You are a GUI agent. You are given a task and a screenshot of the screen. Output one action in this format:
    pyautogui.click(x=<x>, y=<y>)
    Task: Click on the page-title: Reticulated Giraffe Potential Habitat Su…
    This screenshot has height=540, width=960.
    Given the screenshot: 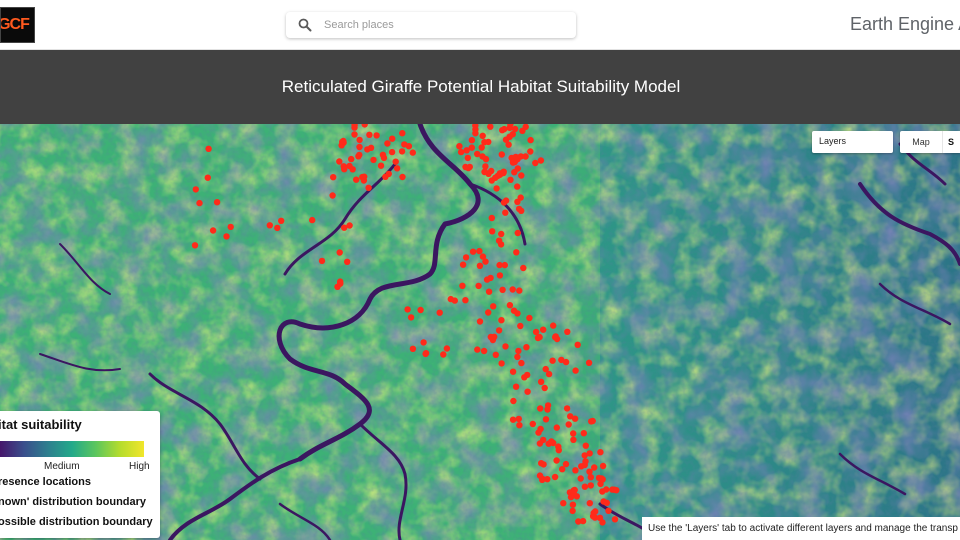 What is the action you would take?
    pyautogui.click(x=481, y=86)
    